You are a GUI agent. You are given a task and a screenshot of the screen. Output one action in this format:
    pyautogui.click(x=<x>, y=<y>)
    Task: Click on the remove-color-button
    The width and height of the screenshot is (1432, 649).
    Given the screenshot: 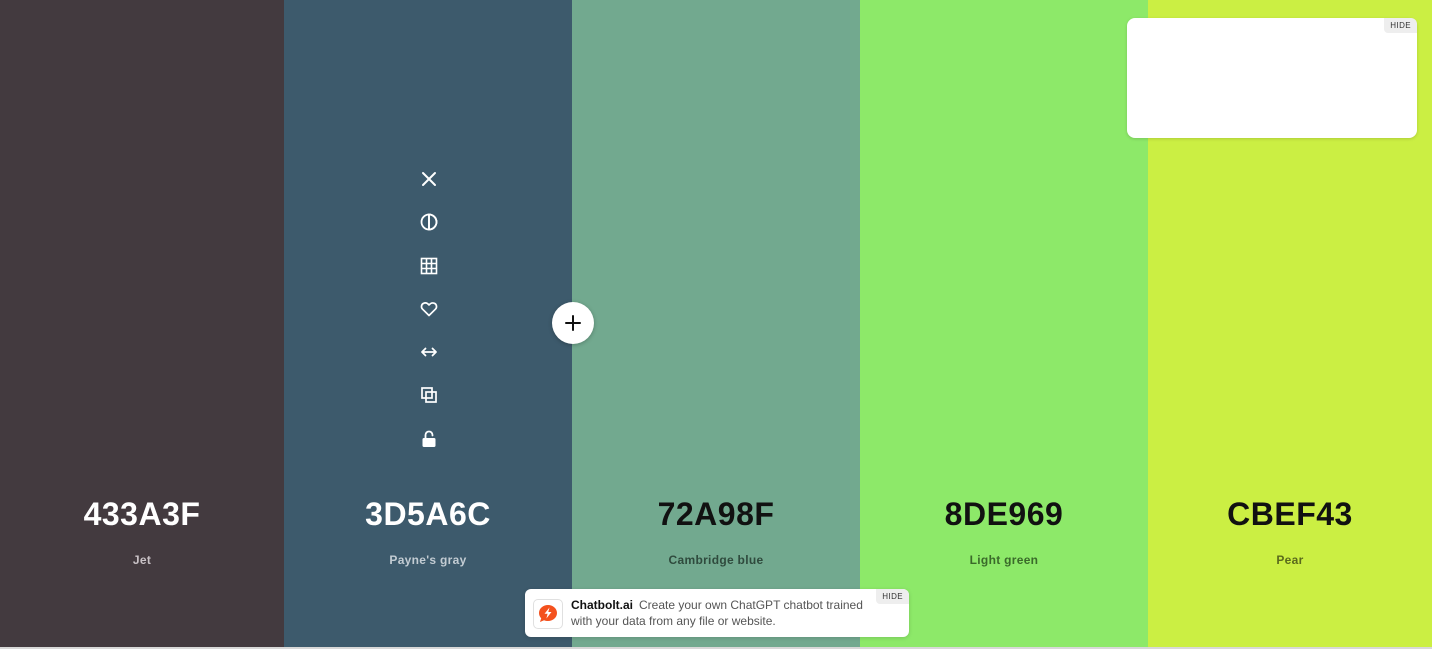 What is the action you would take?
    pyautogui.click(x=429, y=179)
    